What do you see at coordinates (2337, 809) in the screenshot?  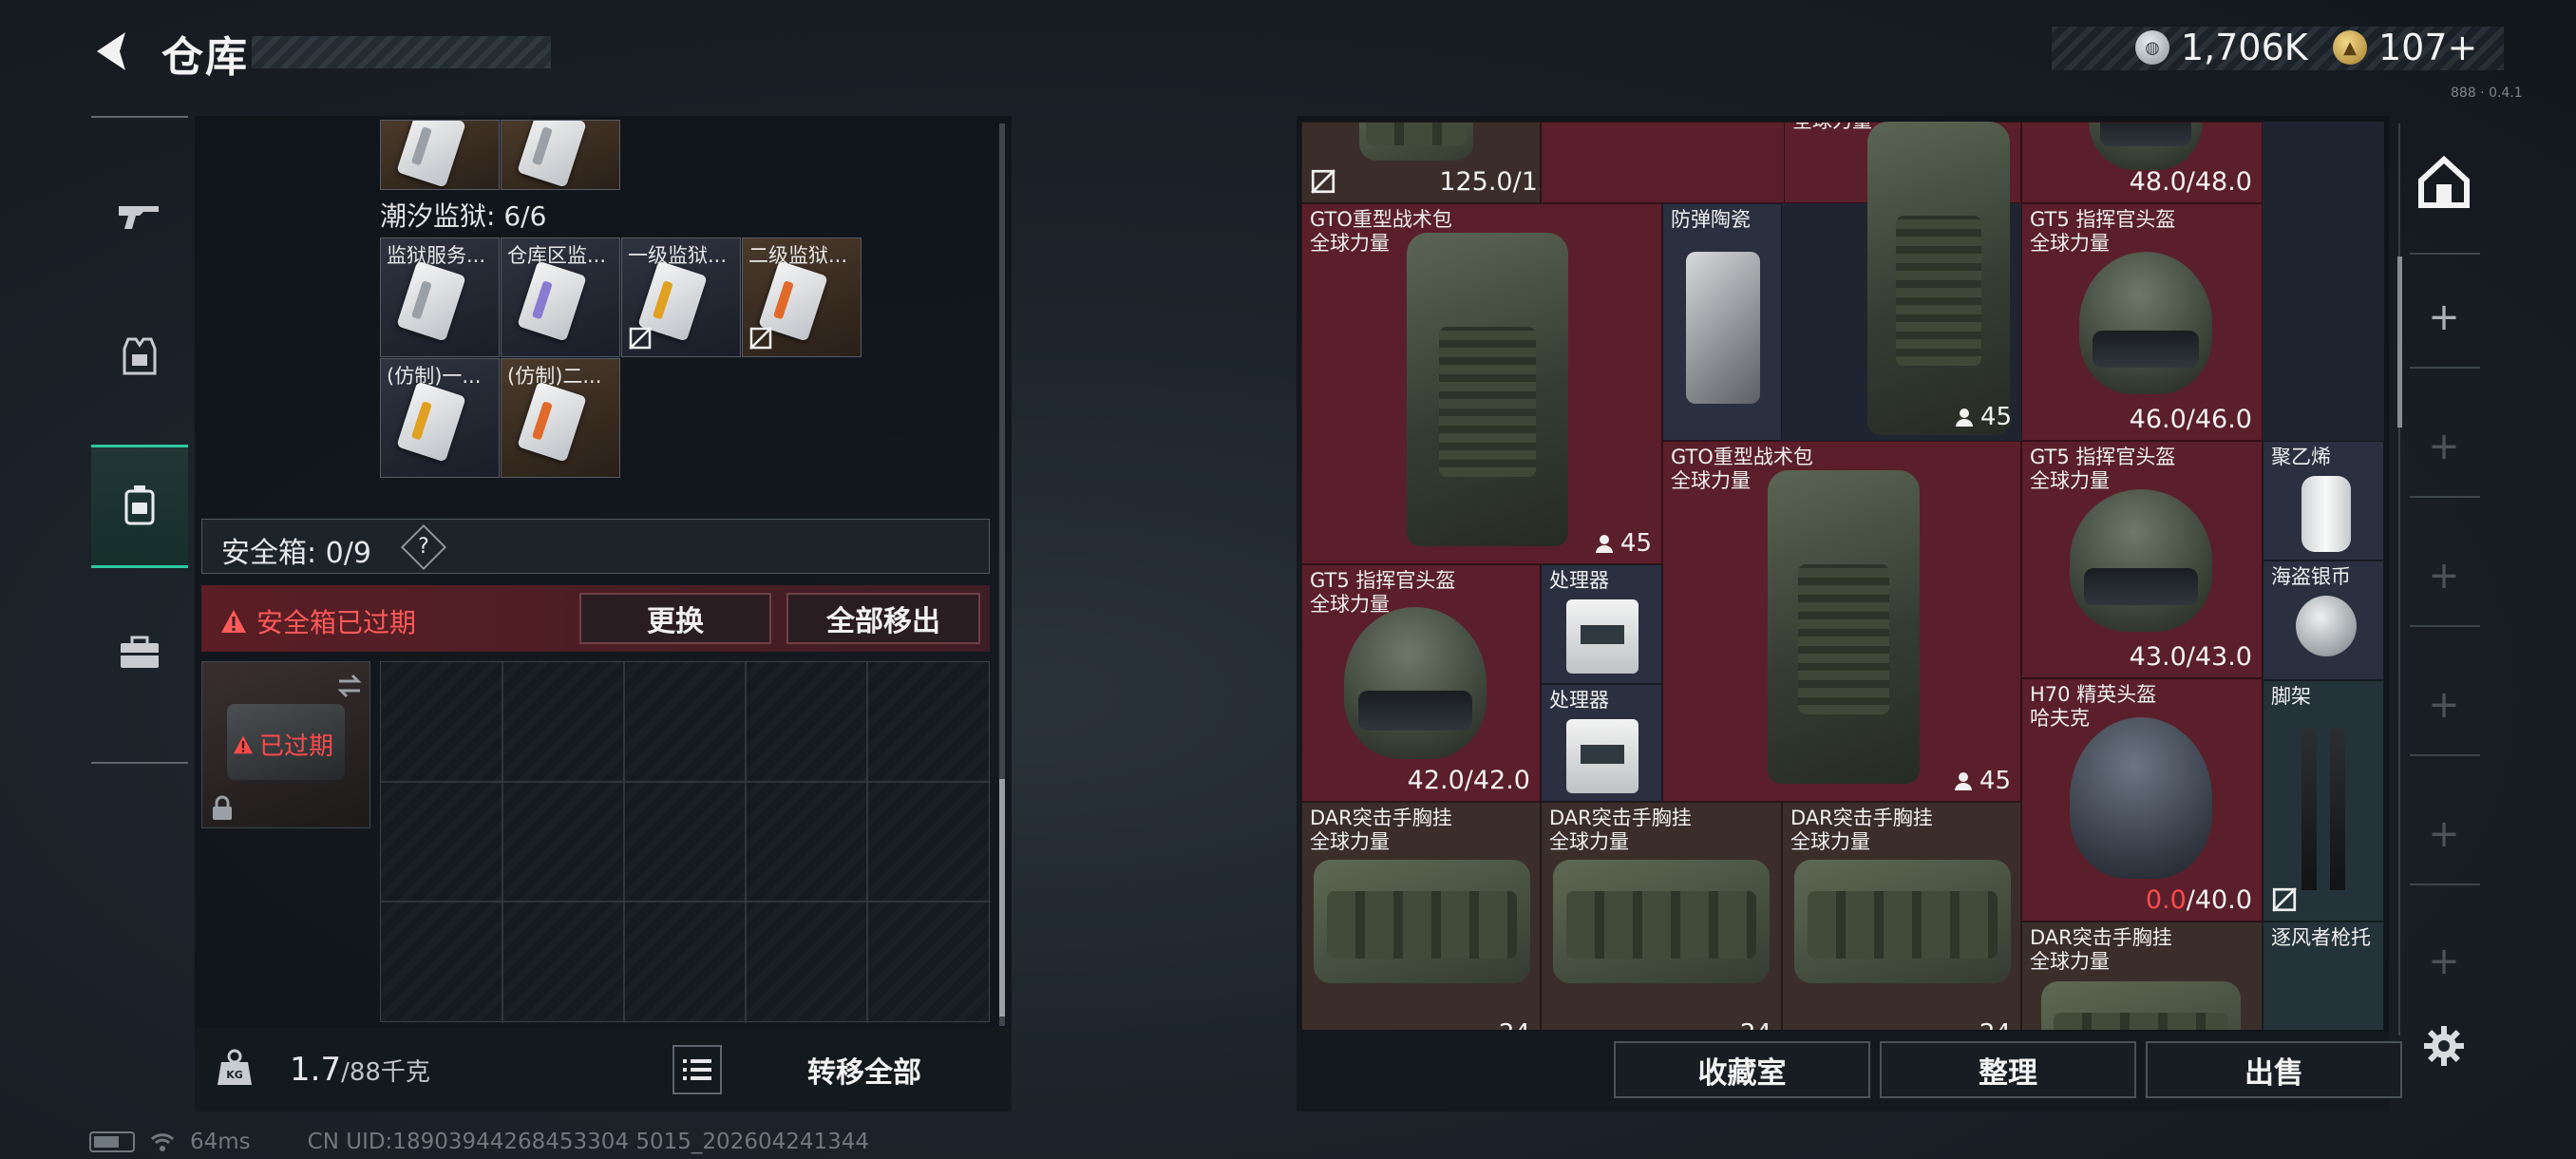 I see `bipod-leg` at bounding box center [2337, 809].